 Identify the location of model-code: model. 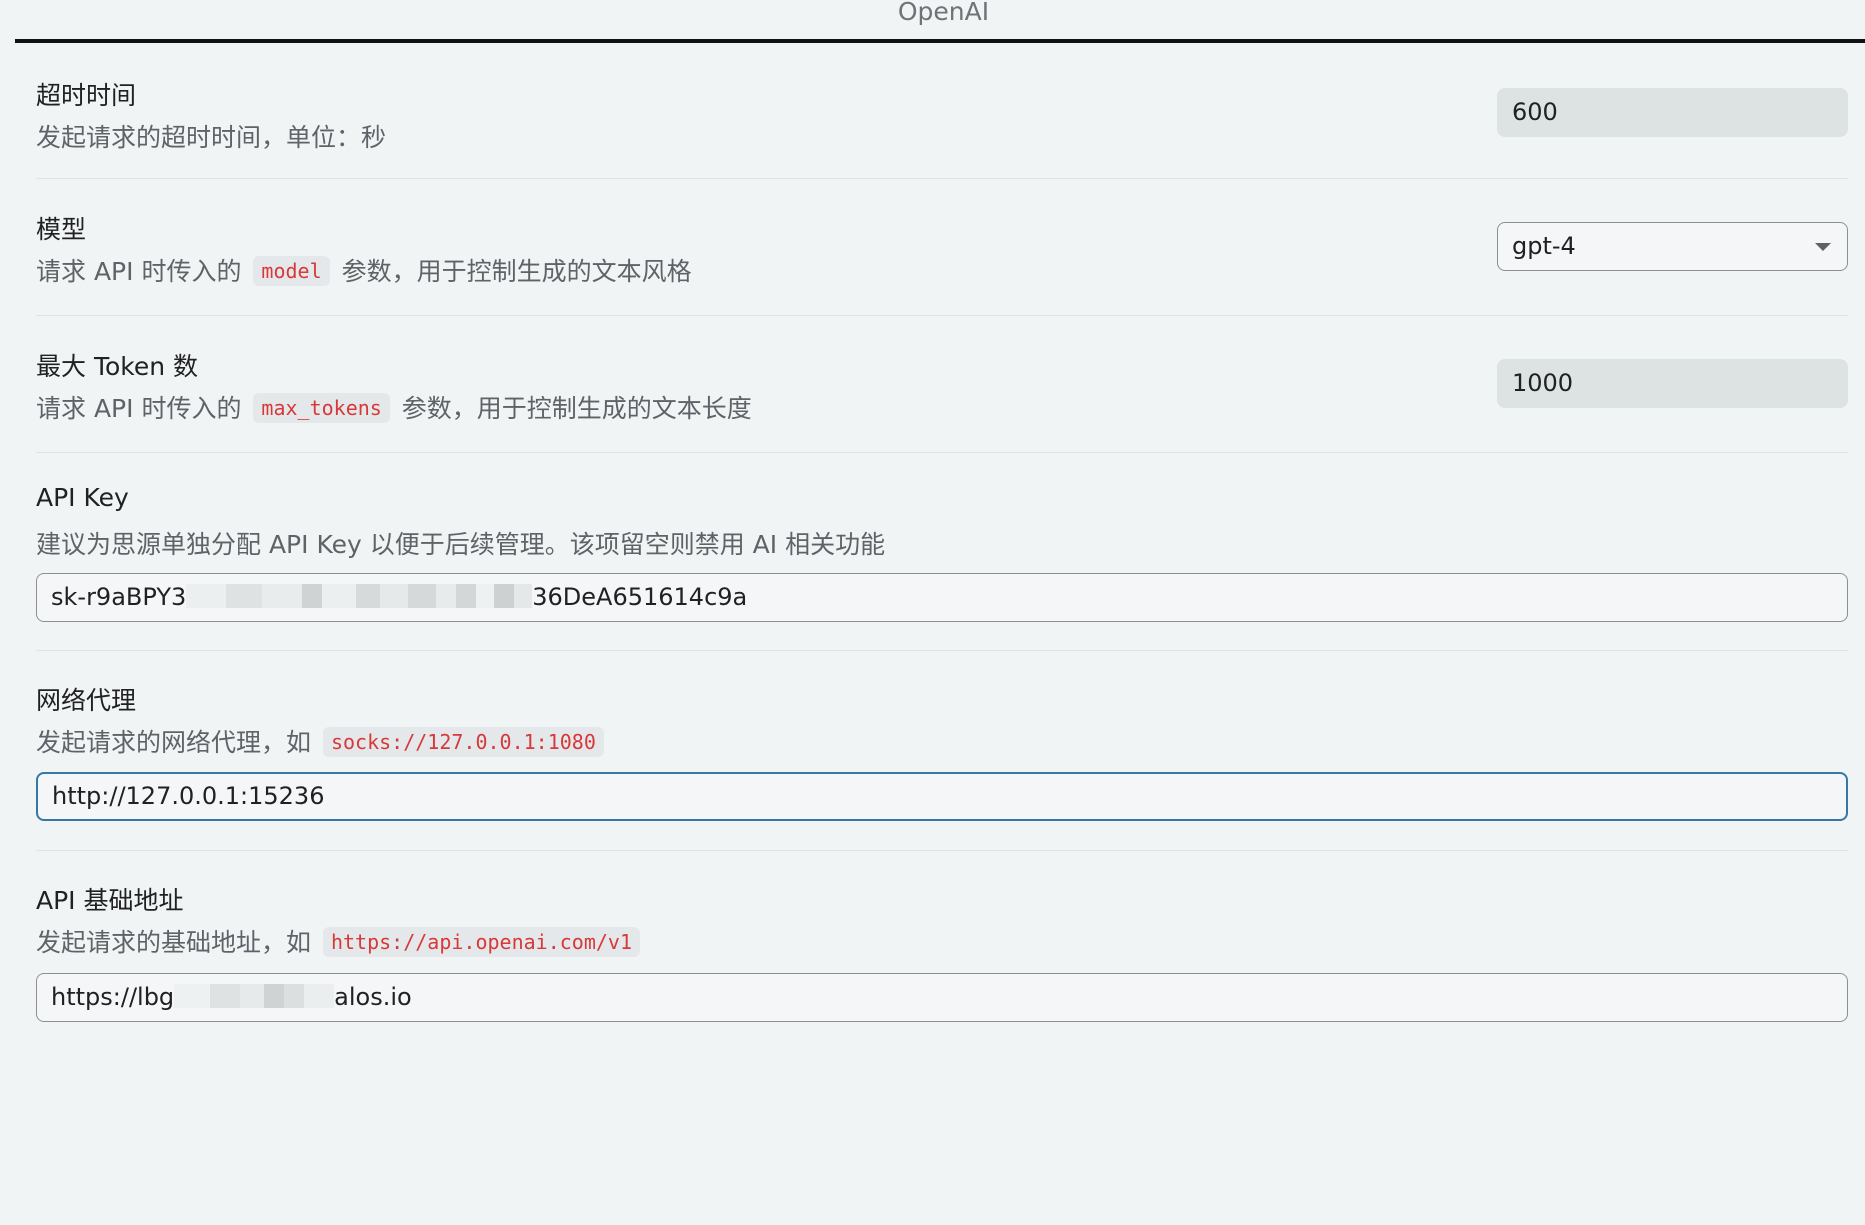
(291, 271).